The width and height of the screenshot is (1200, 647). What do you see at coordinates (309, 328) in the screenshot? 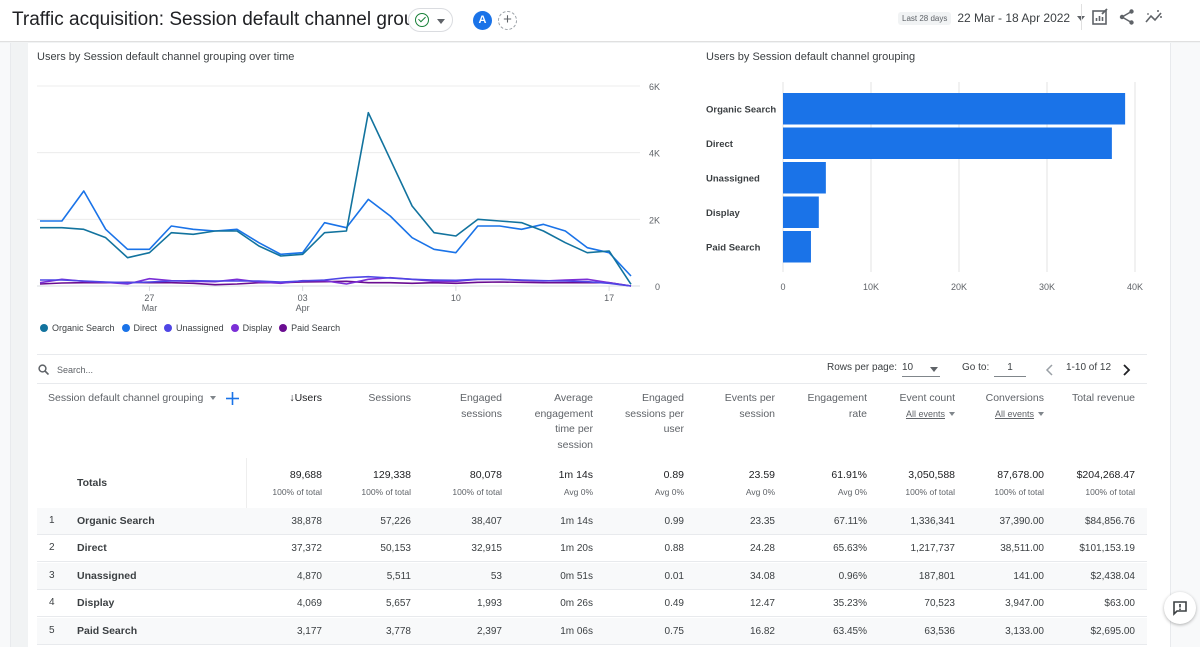
I see `legend-item-paid-search: Paid Search` at bounding box center [309, 328].